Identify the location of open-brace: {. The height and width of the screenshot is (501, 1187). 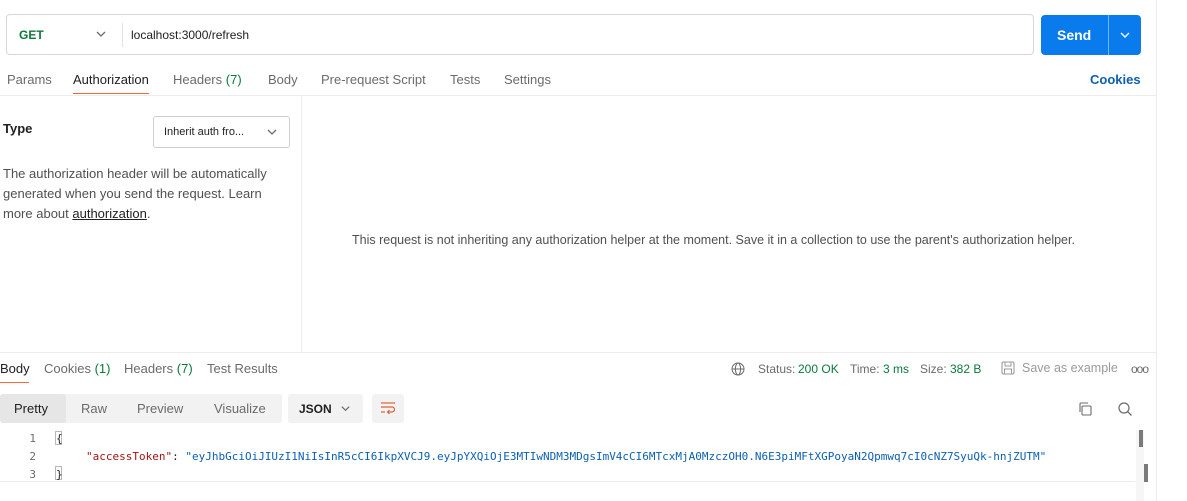
(59, 438).